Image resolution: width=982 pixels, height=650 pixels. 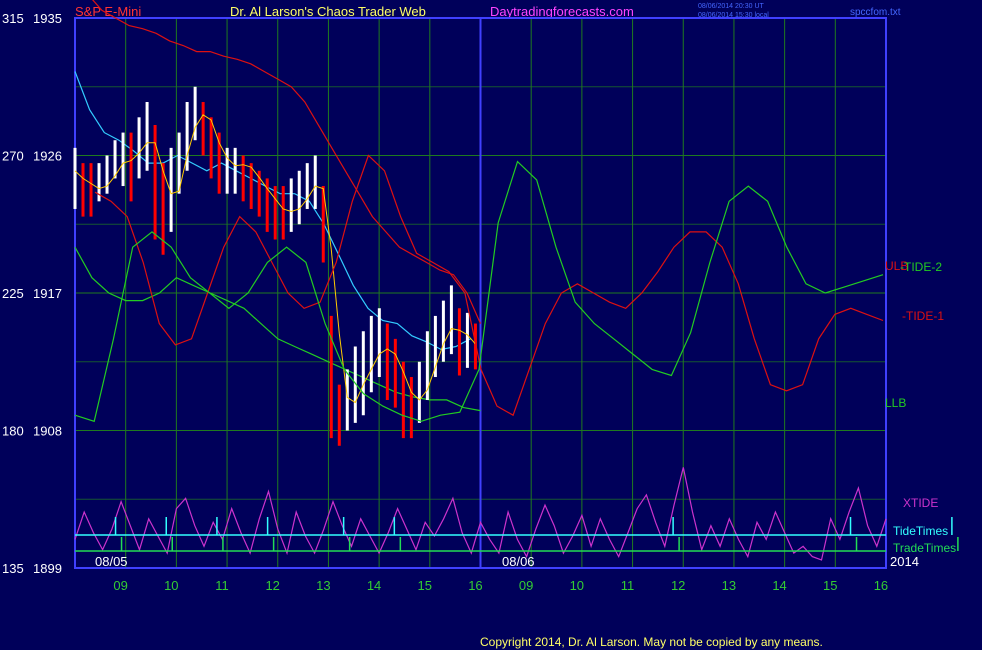 I want to click on symbol-label: S&P E-Mini, so click(x=108, y=11).